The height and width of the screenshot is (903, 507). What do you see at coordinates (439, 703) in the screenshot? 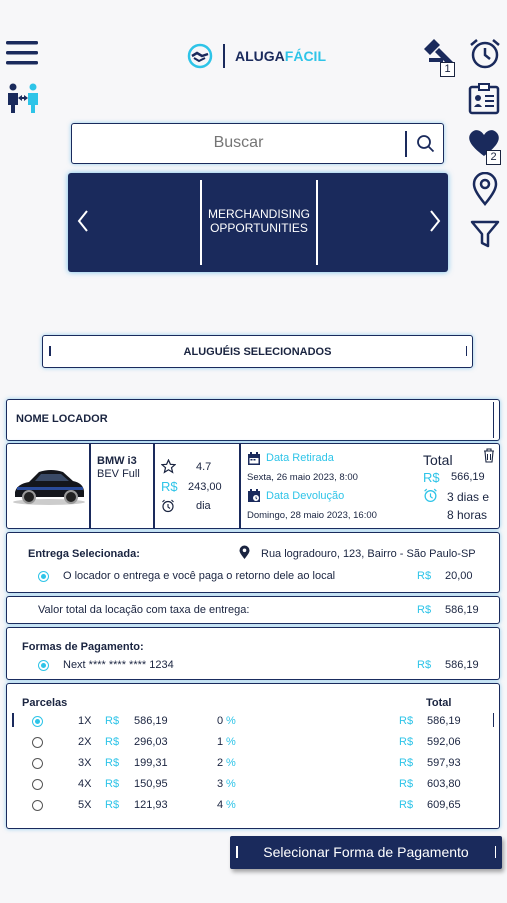
I see `installments-total-label: Total` at bounding box center [439, 703].